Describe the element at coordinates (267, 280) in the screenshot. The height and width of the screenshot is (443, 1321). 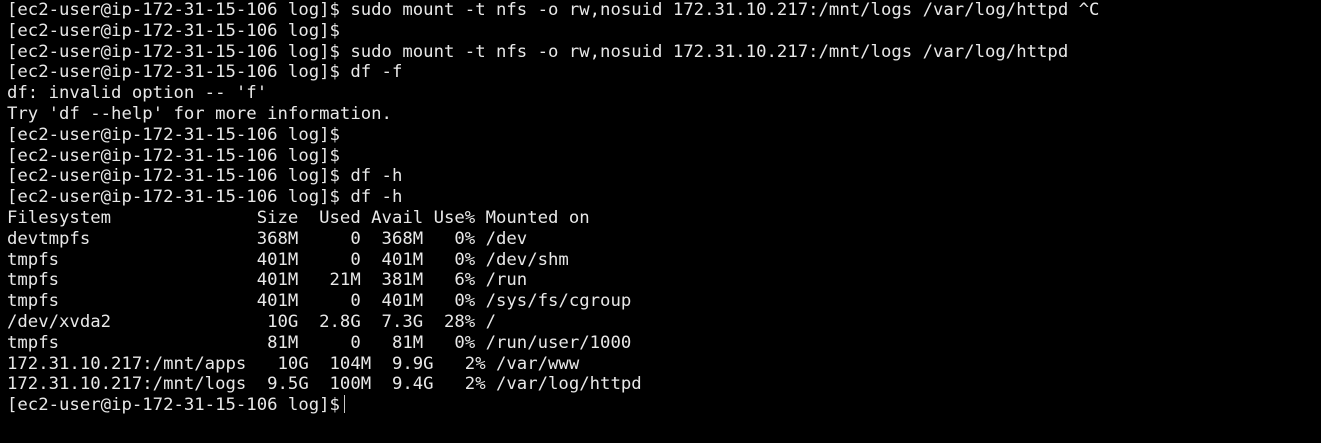
I see `df-row: tmpfs 401M 21M 381M 6% /run` at that location.